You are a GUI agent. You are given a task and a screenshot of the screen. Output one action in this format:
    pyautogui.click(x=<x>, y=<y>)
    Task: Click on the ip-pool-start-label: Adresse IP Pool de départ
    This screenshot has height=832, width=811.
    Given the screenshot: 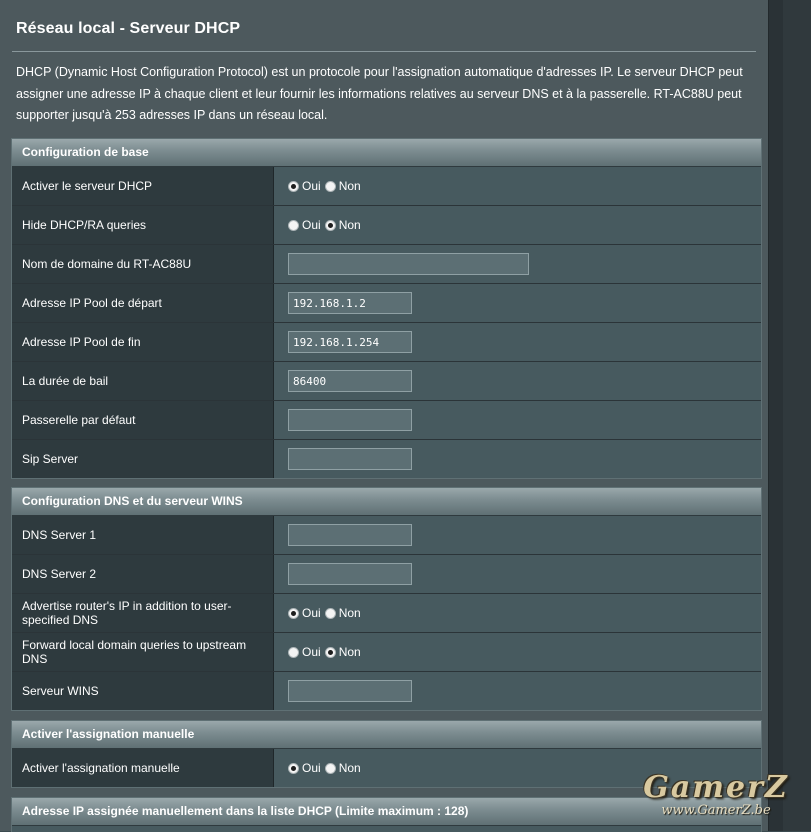 What is the action you would take?
    pyautogui.click(x=143, y=303)
    